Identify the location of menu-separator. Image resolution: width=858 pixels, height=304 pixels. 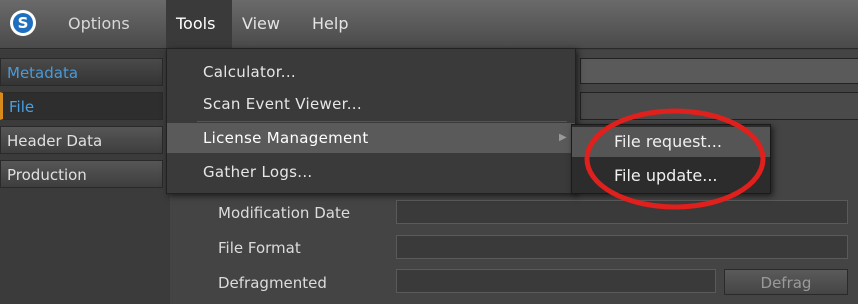
(382, 121).